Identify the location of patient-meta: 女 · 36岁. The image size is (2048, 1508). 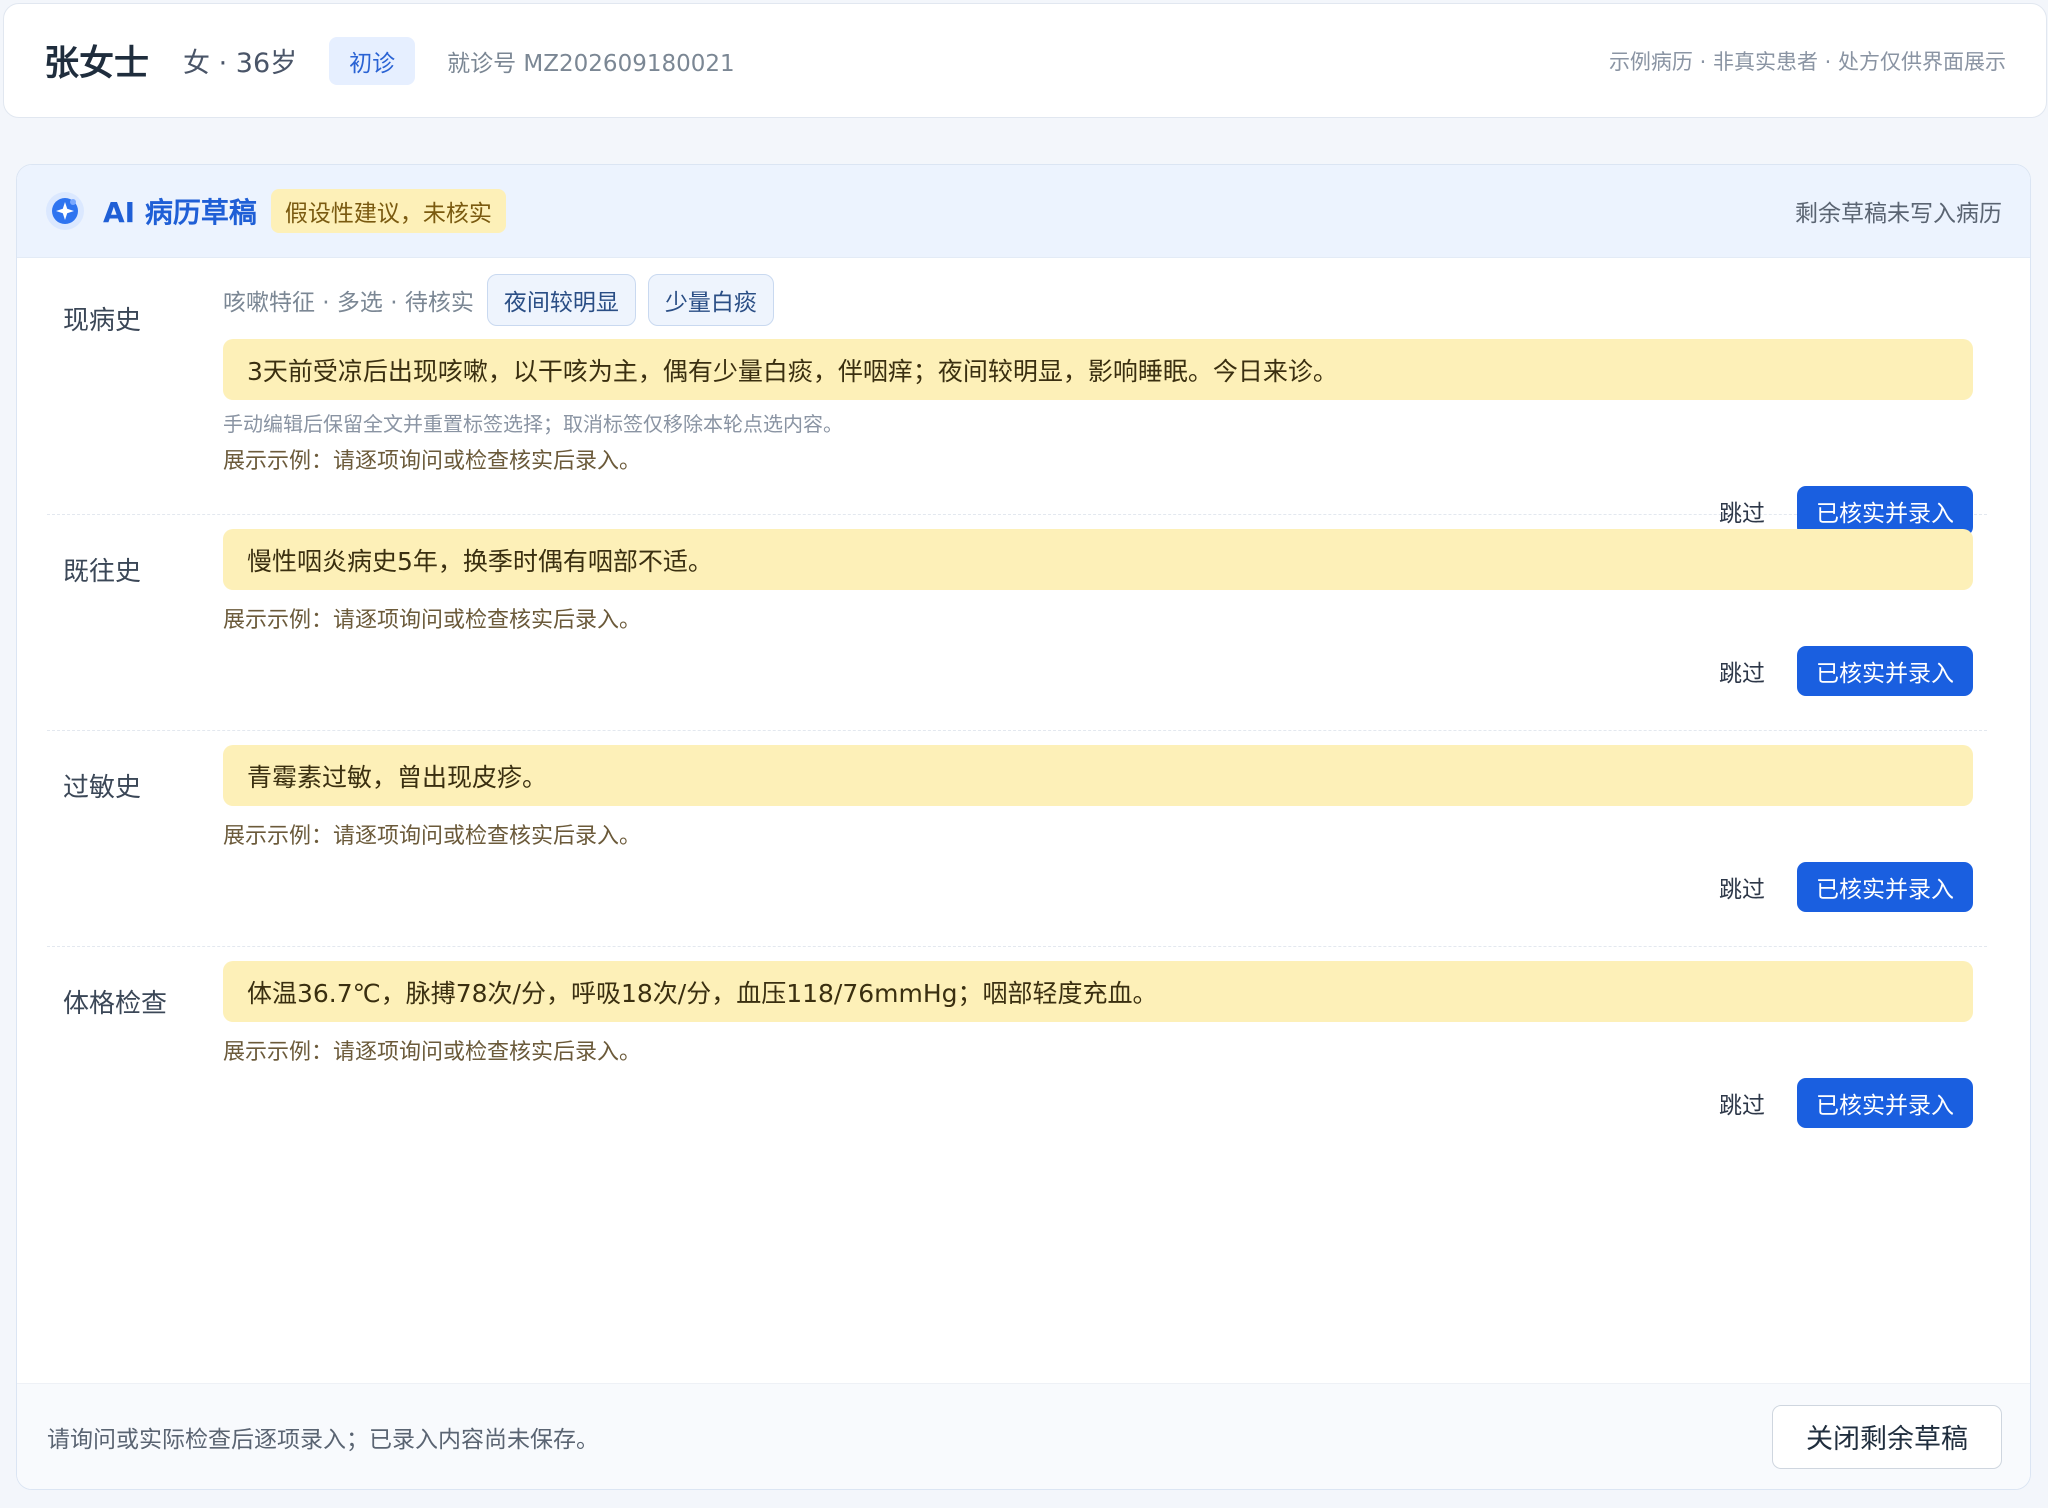
(240, 63).